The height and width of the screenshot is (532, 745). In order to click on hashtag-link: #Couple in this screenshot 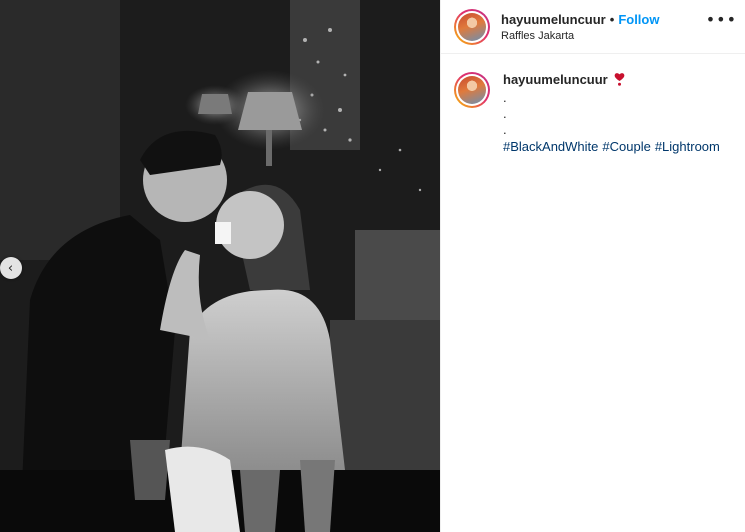, I will do `click(626, 146)`.